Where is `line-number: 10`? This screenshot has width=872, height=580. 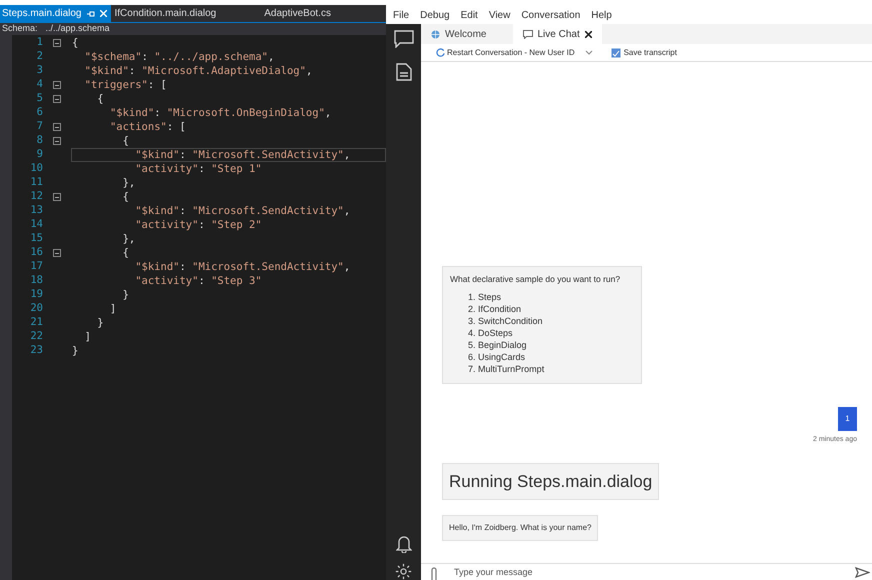
line-number: 10 is located at coordinates (36, 168).